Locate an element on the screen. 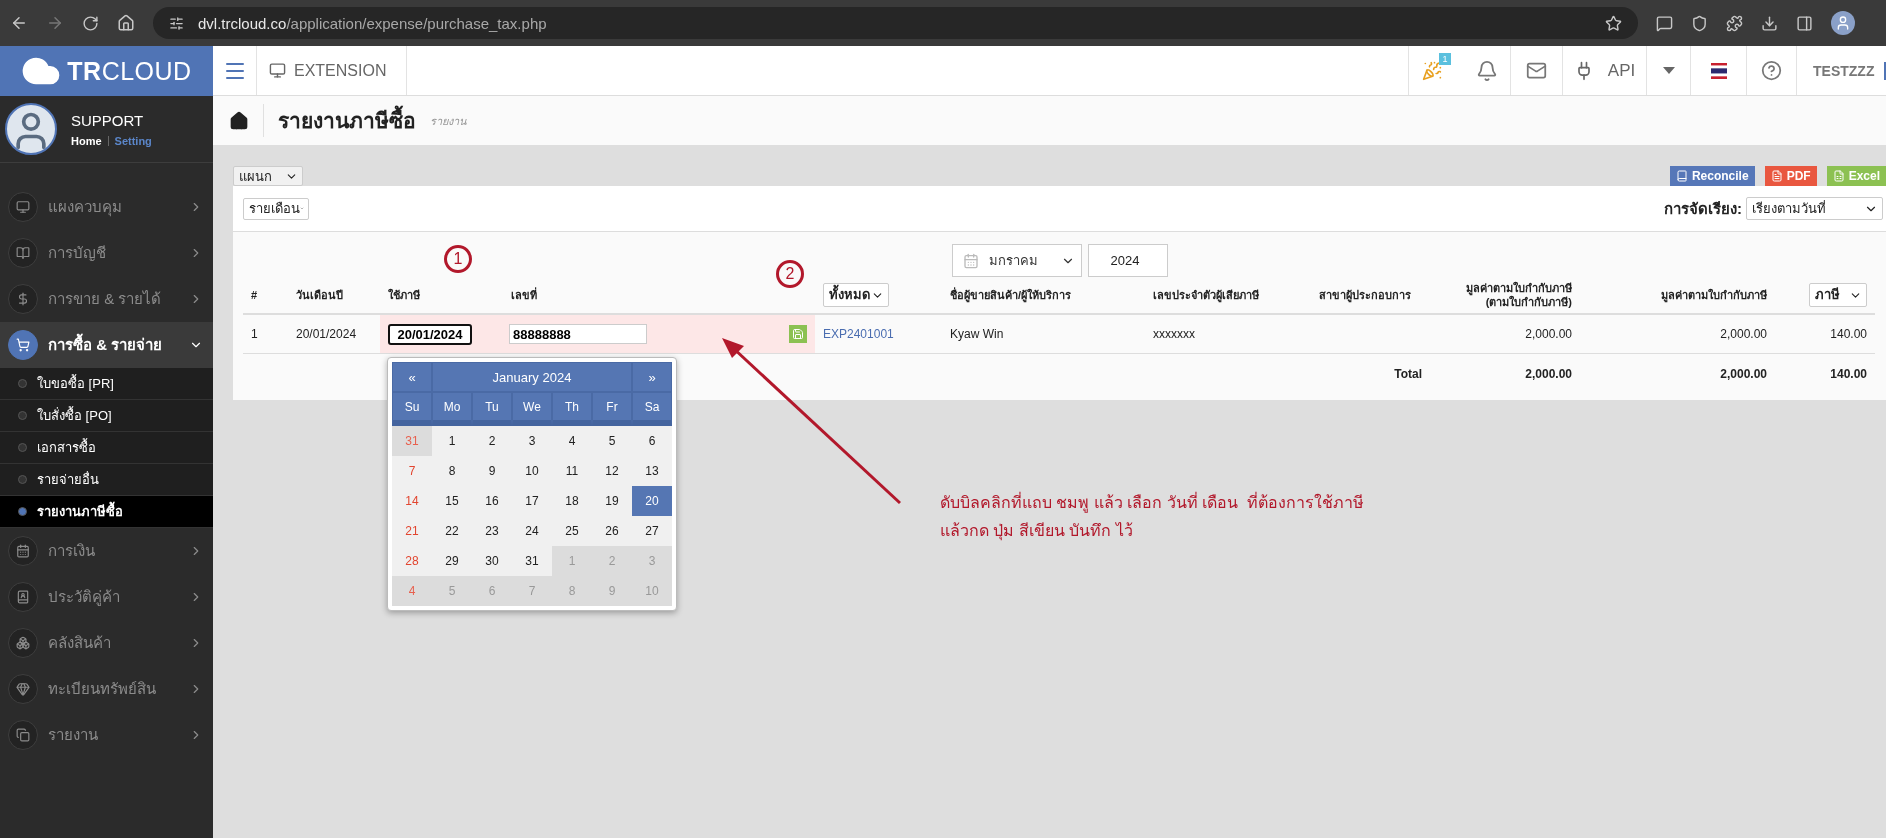 Image resolution: width=1886 pixels, height=838 pixels. column-header: สาขาผู้ประกอบการ is located at coordinates (1365, 295).